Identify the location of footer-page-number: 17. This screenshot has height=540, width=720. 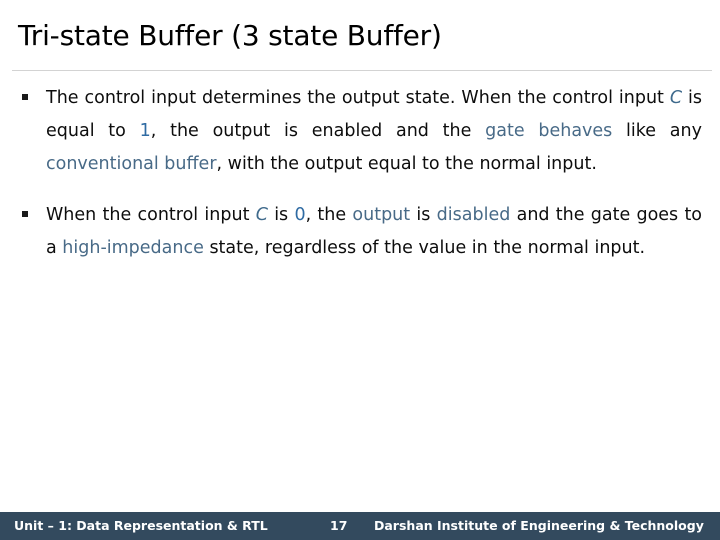
(339, 525).